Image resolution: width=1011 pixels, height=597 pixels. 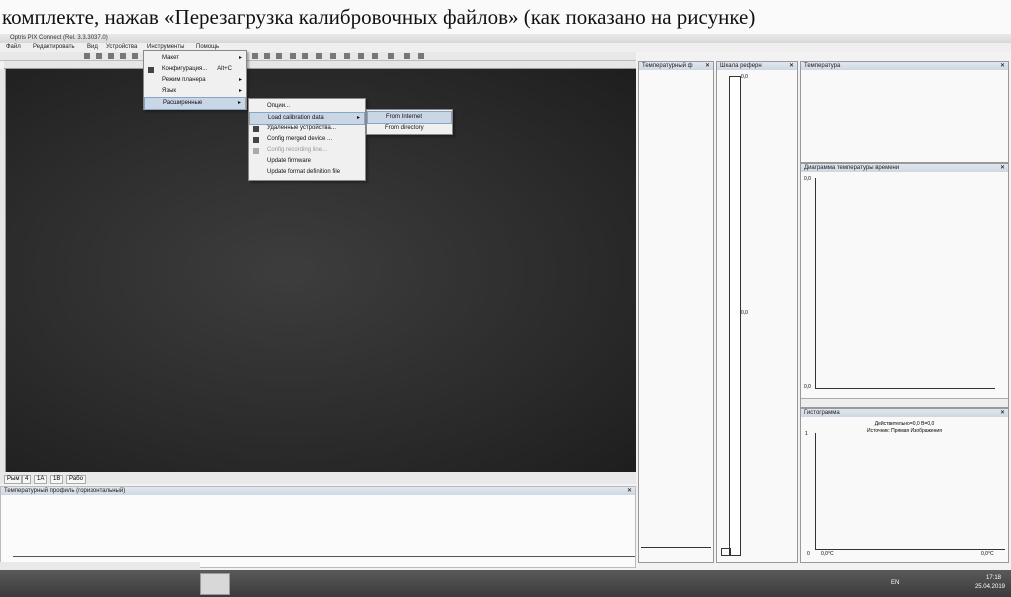 What do you see at coordinates (76, 479) in the screenshot?
I see `tab: Рабо` at bounding box center [76, 479].